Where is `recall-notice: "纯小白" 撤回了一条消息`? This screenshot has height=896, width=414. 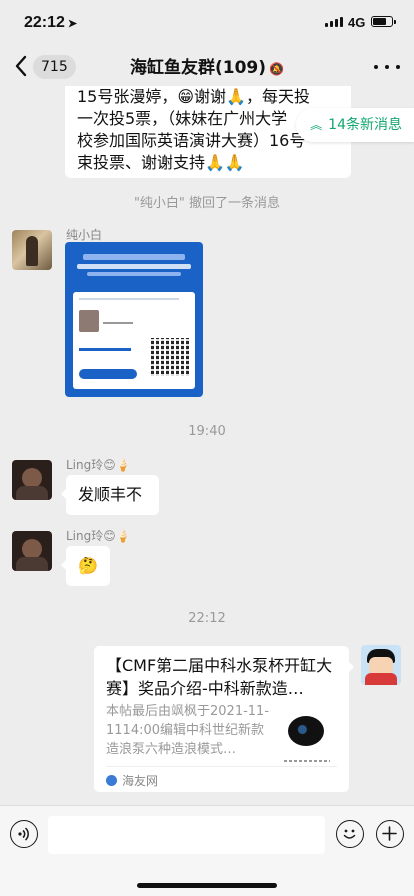 recall-notice: "纯小白" 撤回了一条消息 is located at coordinates (207, 203).